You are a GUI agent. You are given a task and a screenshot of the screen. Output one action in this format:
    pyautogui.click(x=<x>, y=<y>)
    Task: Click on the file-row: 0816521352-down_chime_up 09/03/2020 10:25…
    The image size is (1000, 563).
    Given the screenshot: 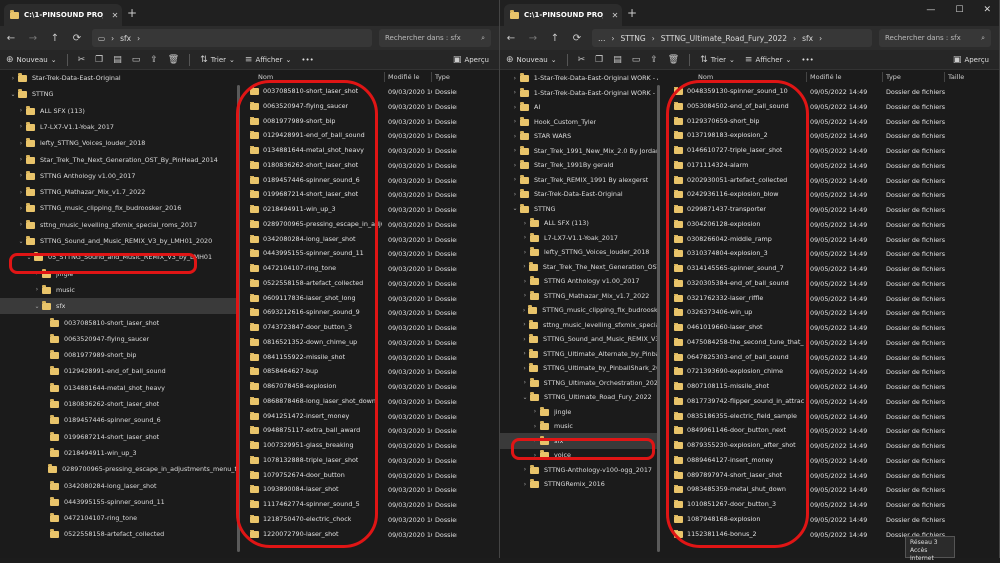 What is the action you would take?
    pyautogui.click(x=369, y=343)
    